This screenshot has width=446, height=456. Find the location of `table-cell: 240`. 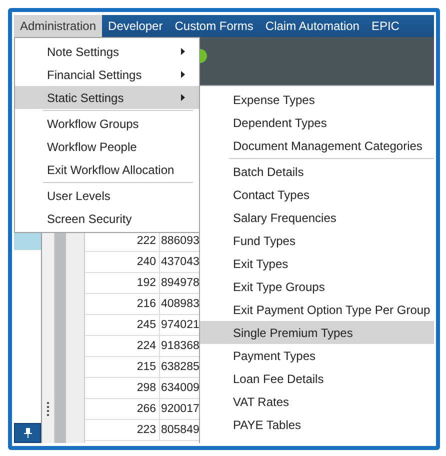

table-cell: 240 is located at coordinates (122, 262).